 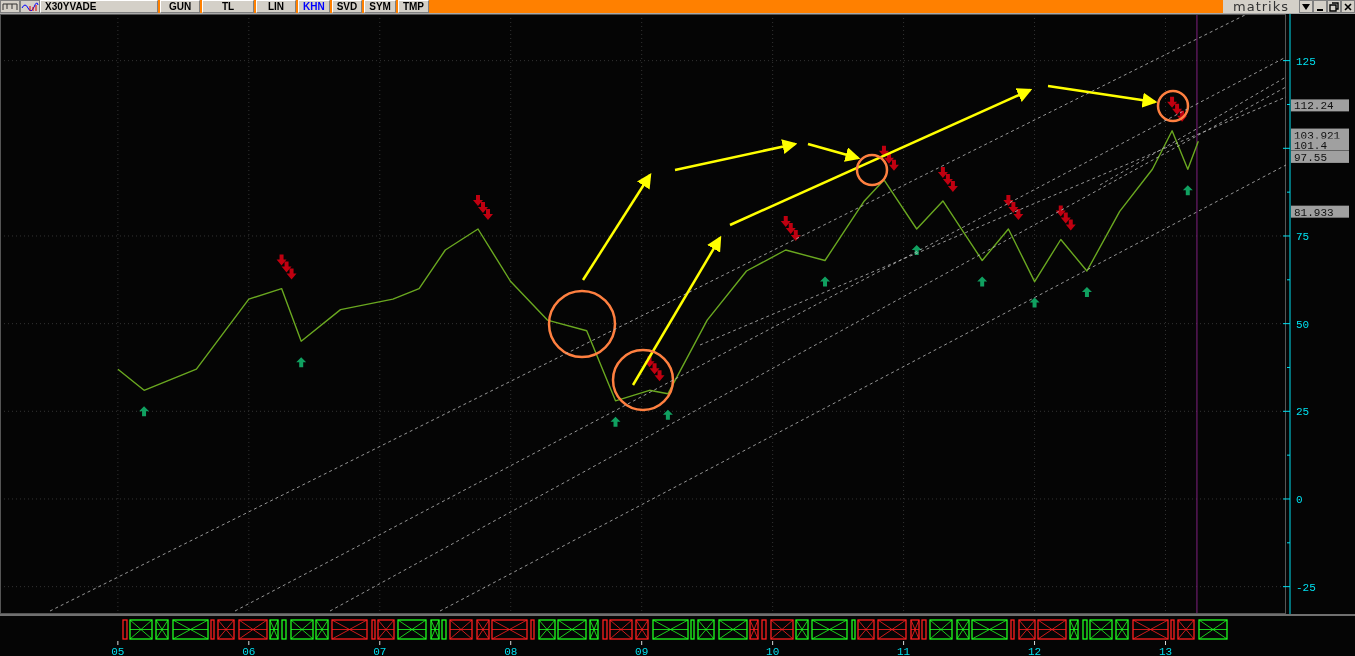 What do you see at coordinates (1261, 6) in the screenshot?
I see `logo: matriks` at bounding box center [1261, 6].